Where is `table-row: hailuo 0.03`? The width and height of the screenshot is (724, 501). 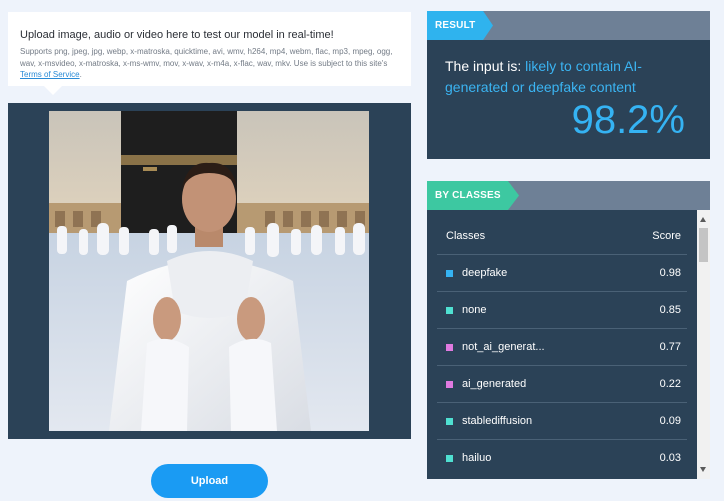
table-row: hailuo 0.03 is located at coordinates (562, 457).